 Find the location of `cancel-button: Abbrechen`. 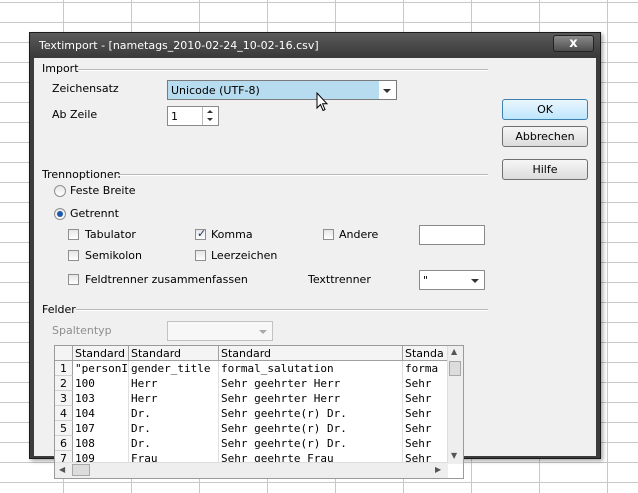

cancel-button: Abbrechen is located at coordinates (545, 136).